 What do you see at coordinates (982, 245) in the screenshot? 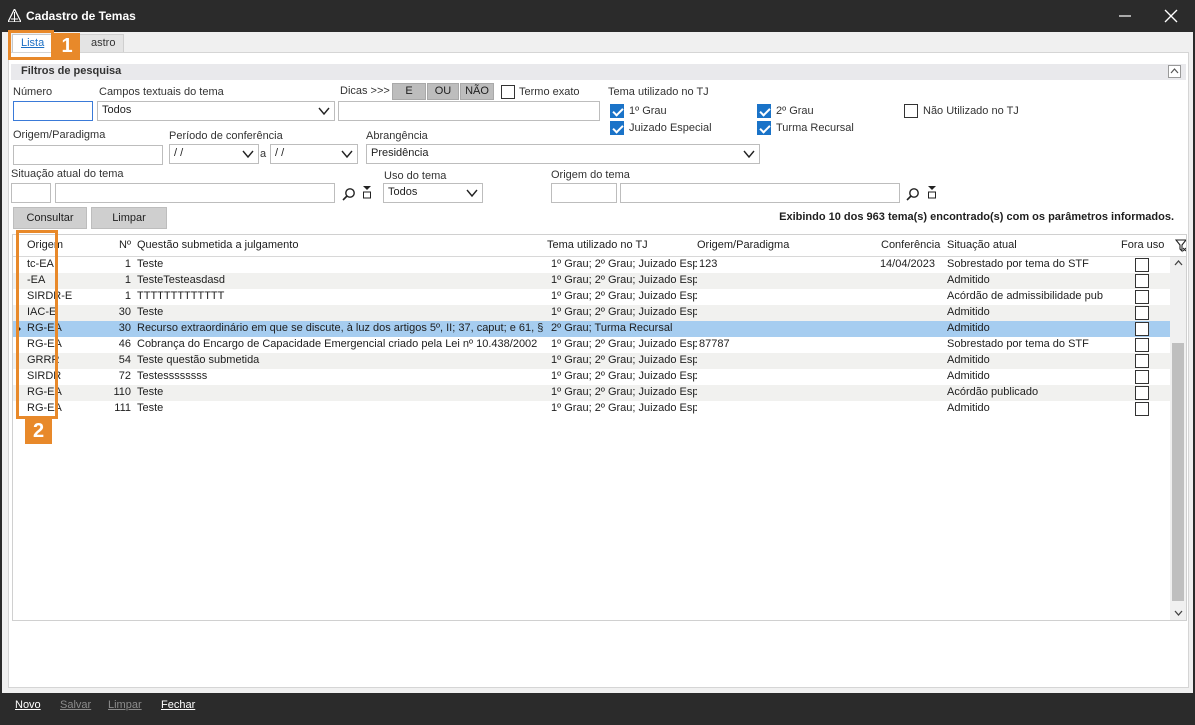
I see `col-situacao: Situação atual` at bounding box center [982, 245].